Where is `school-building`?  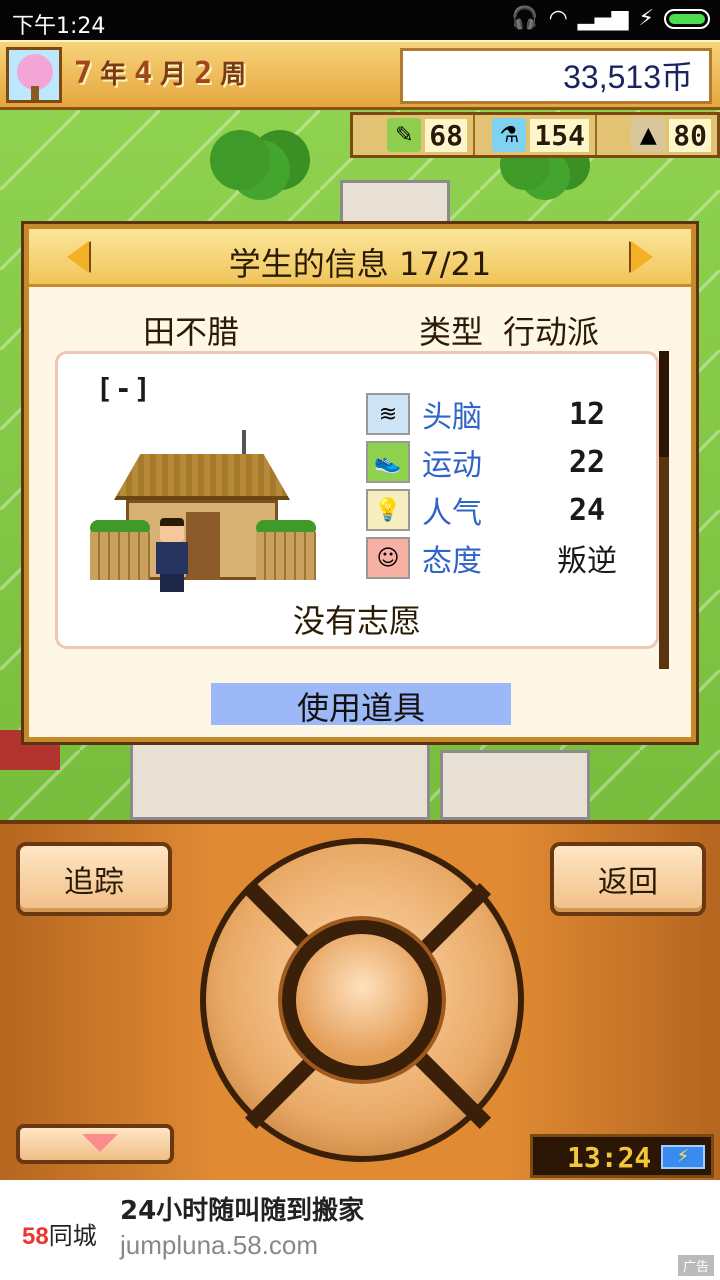 school-building is located at coordinates (395, 205).